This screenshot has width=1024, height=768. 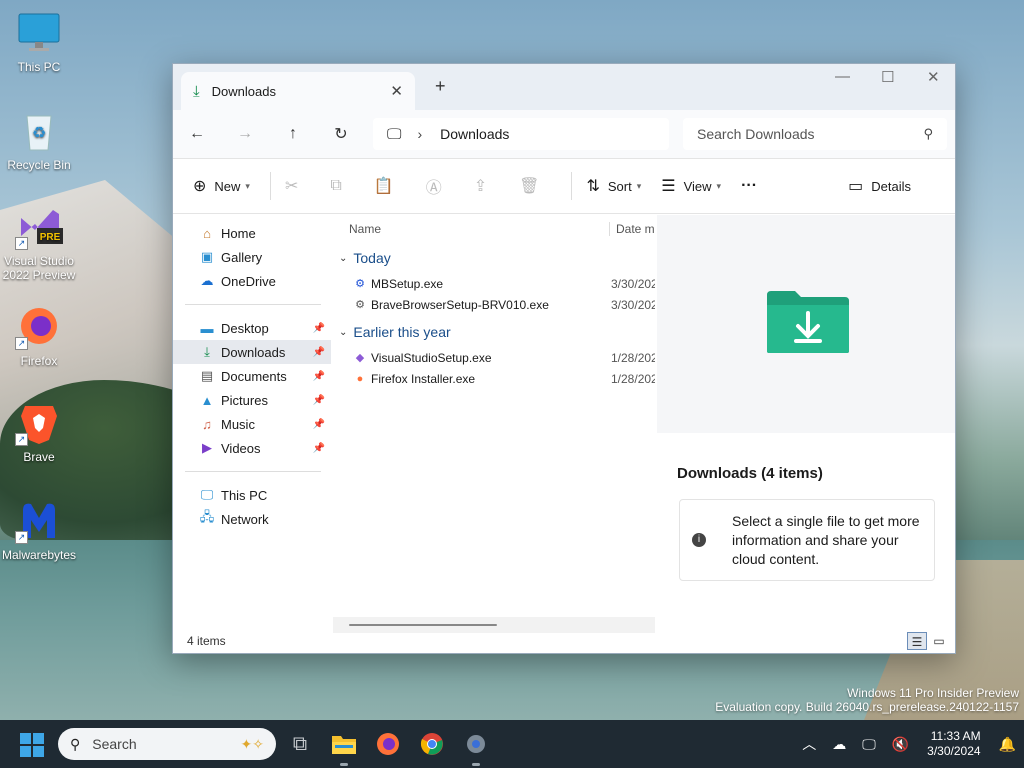 What do you see at coordinates (291, 186) in the screenshot?
I see `cut-icon: ✂` at bounding box center [291, 186].